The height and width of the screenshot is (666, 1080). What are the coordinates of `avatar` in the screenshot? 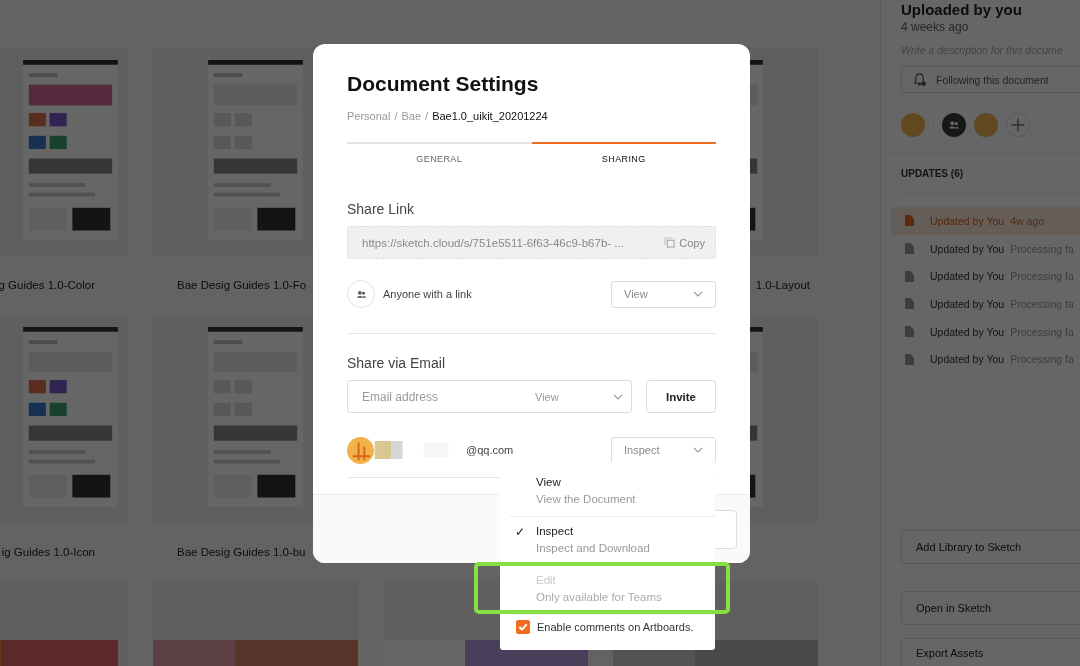 It's located at (360, 450).